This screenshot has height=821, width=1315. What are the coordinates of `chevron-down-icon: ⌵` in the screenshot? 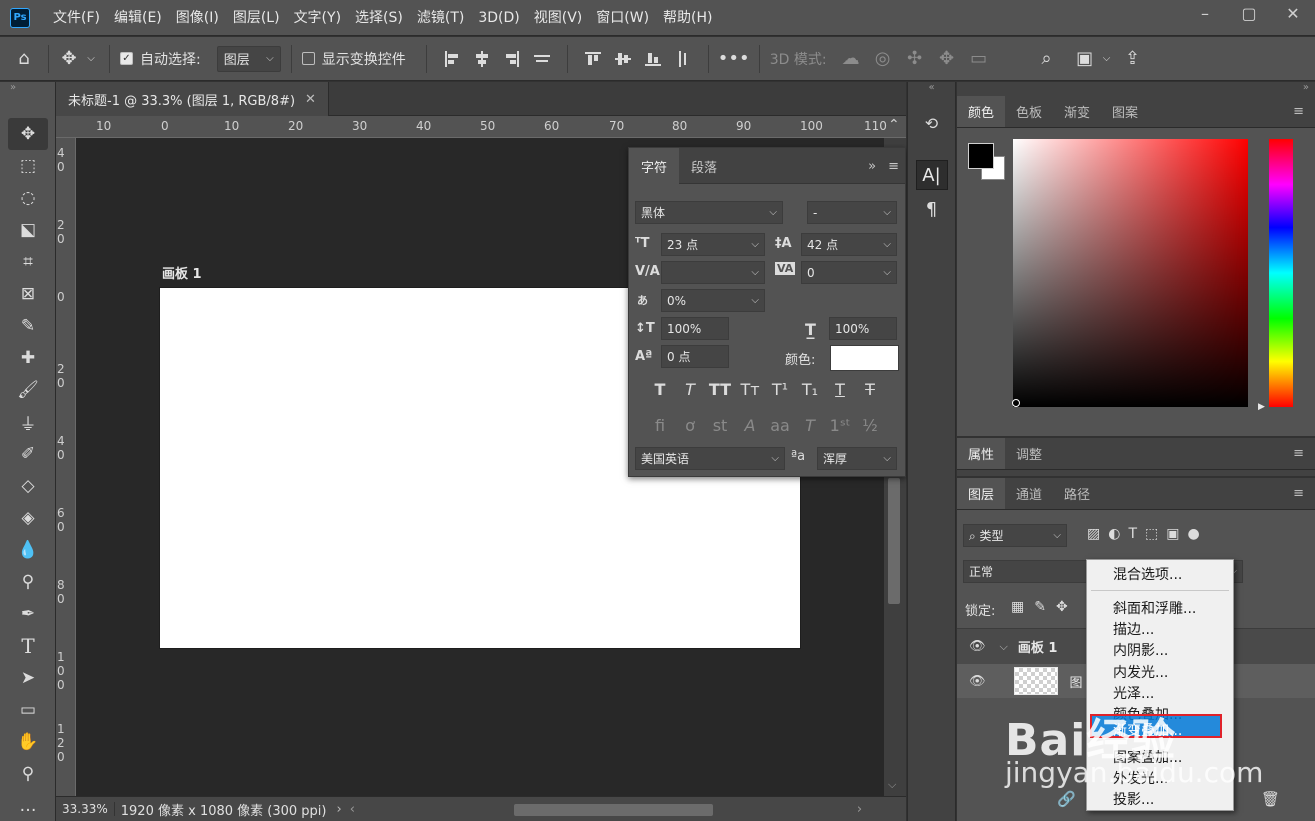 It's located at (91, 58).